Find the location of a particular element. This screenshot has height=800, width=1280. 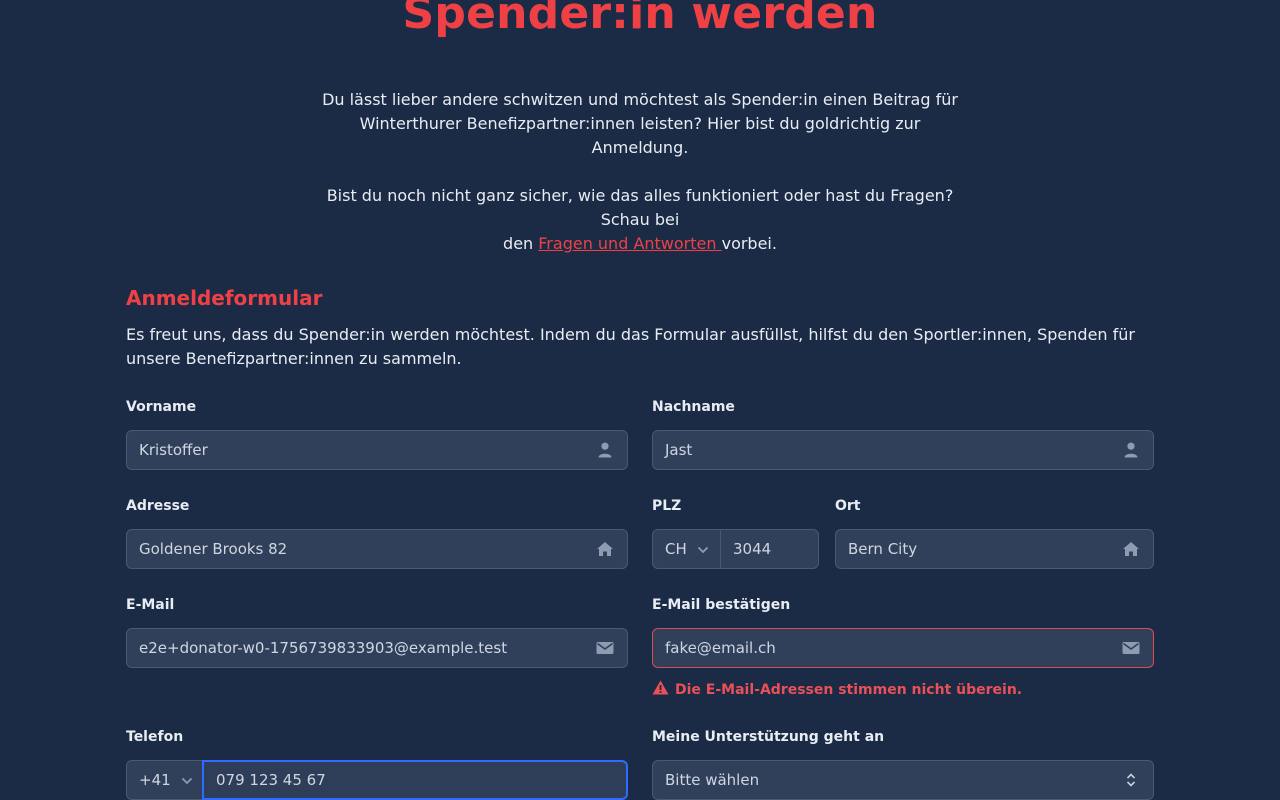

form-title: Anmeldeformular is located at coordinates (224, 298).